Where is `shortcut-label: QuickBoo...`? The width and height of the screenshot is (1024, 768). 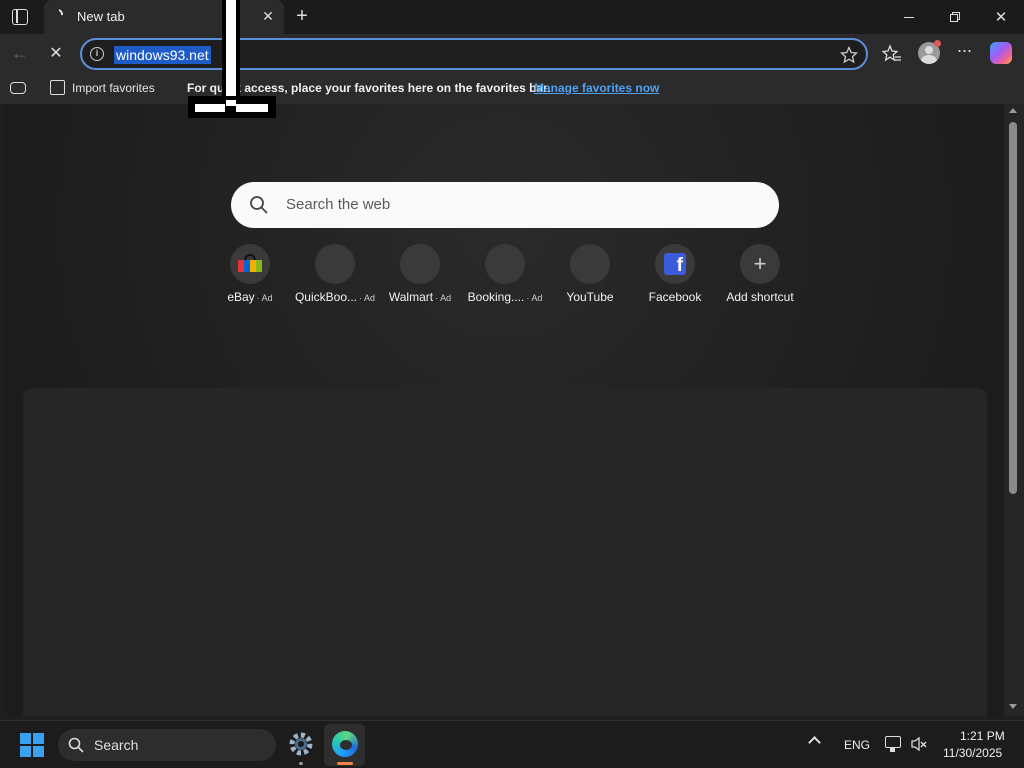 shortcut-label: QuickBoo... is located at coordinates (325, 297).